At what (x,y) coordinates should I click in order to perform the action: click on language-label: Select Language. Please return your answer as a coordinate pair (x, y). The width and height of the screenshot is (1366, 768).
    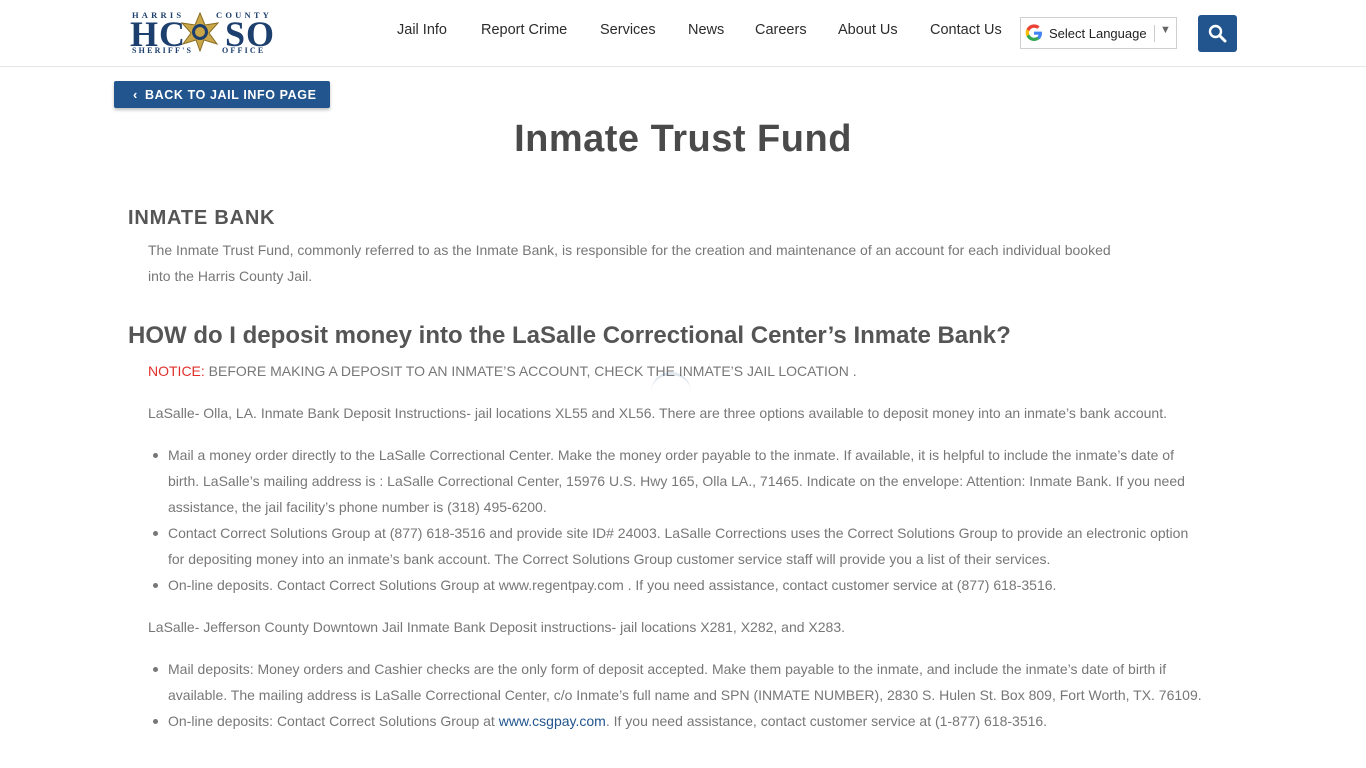
    Looking at the image, I should click on (1098, 33).